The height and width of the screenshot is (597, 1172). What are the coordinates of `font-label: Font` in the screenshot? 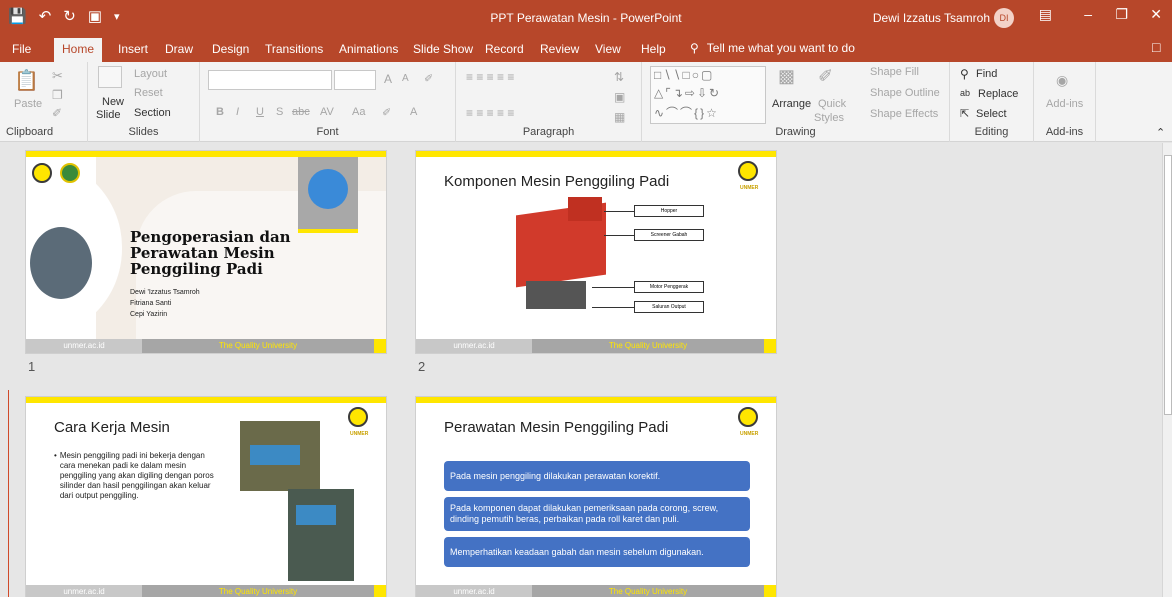 It's located at (327, 132).